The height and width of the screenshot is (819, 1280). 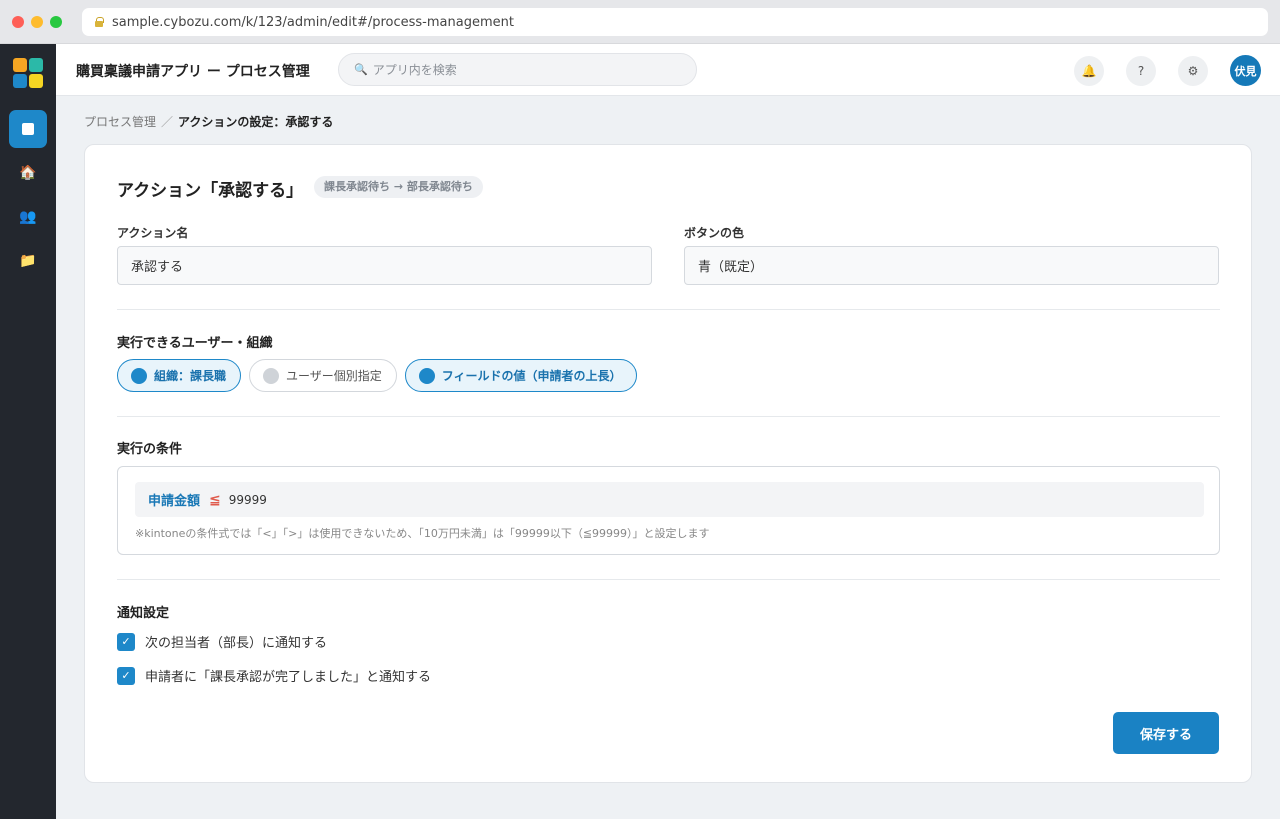 I want to click on breadcrumb: プロセス管理 ／ アクションの設定：承認する, so click(x=208, y=121).